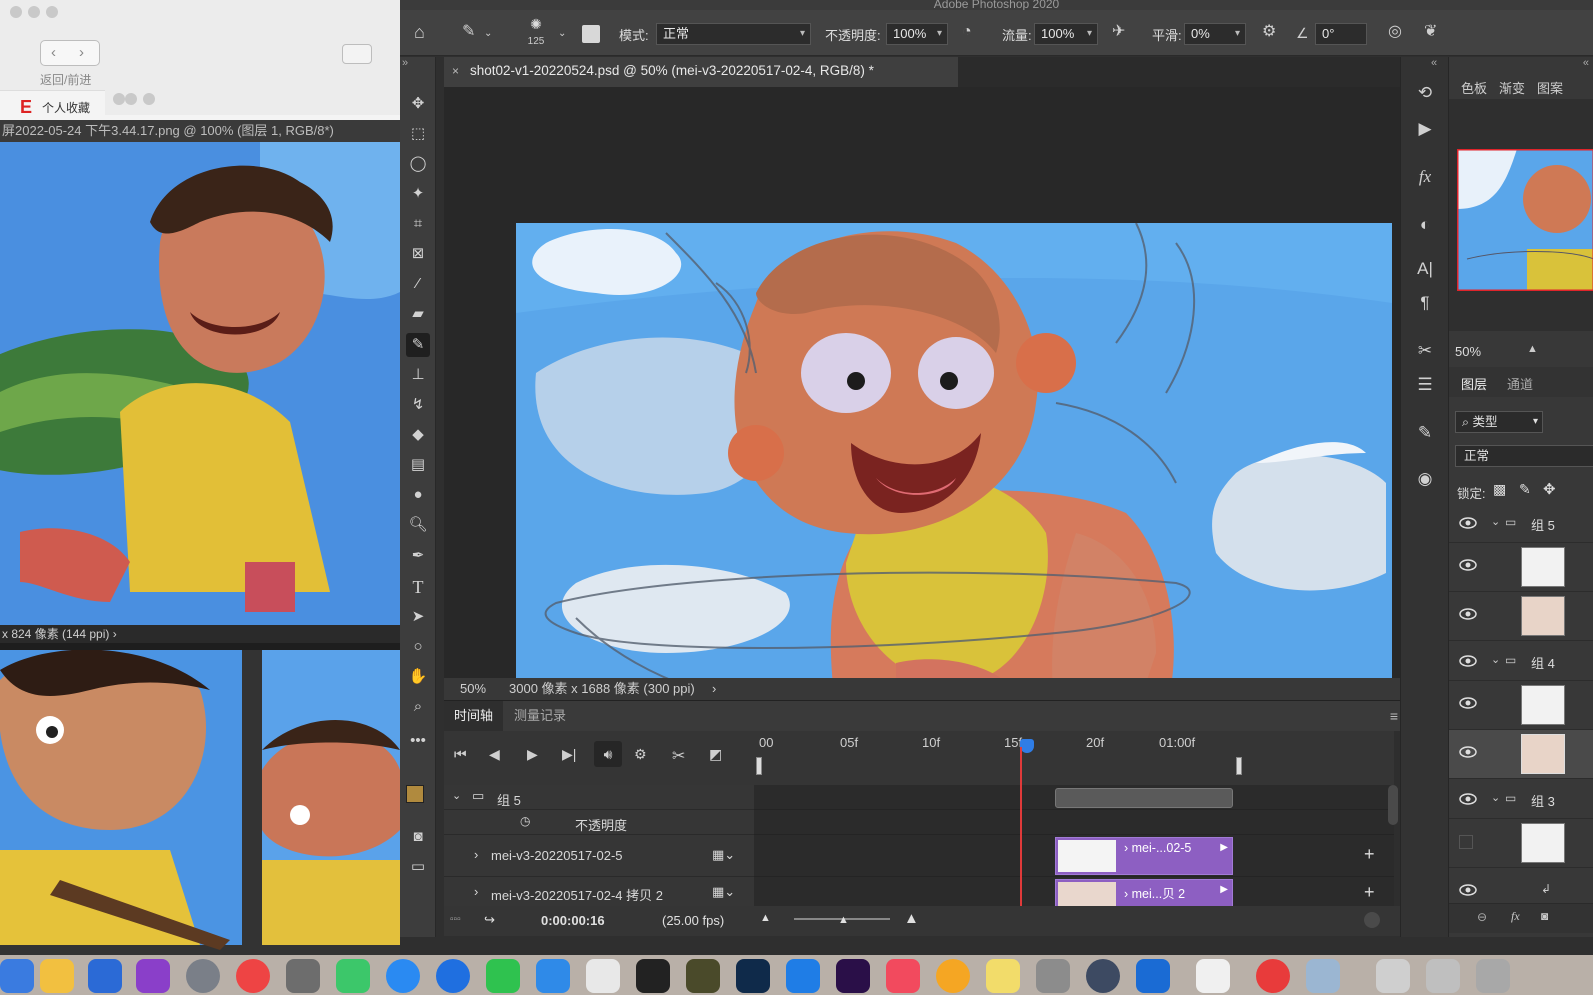  What do you see at coordinates (1521, 843) in the screenshot?
I see `layer-item-hidden` at bounding box center [1521, 843].